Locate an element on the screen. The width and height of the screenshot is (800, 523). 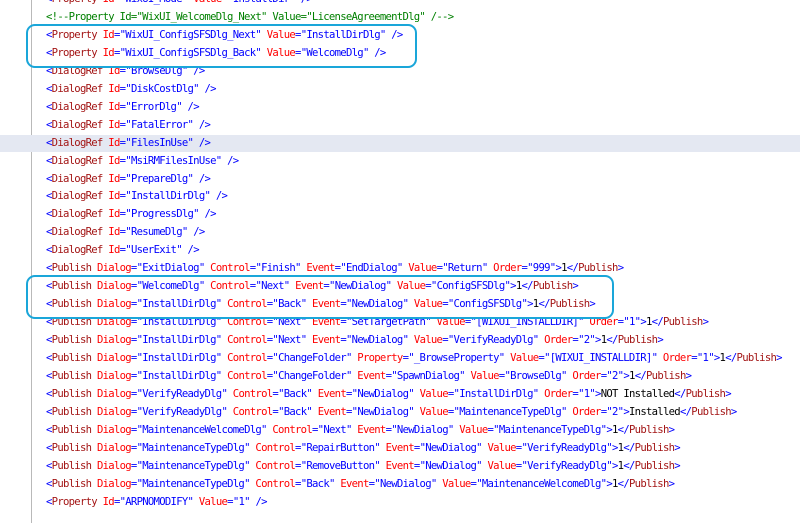
element-name: Property is located at coordinates (75, 2).